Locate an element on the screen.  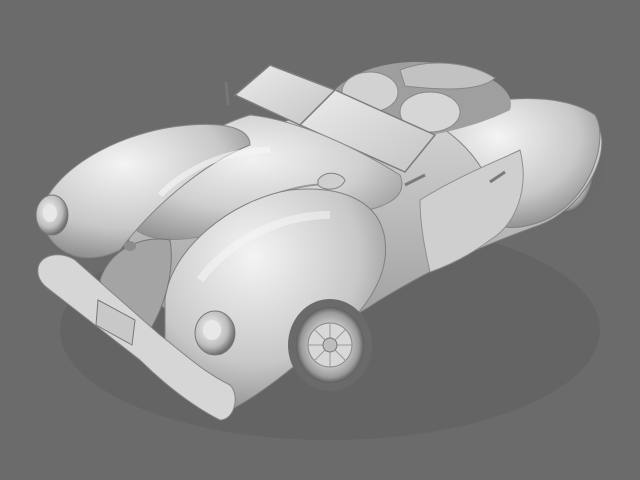
headlight-left is located at coordinates (52, 215).